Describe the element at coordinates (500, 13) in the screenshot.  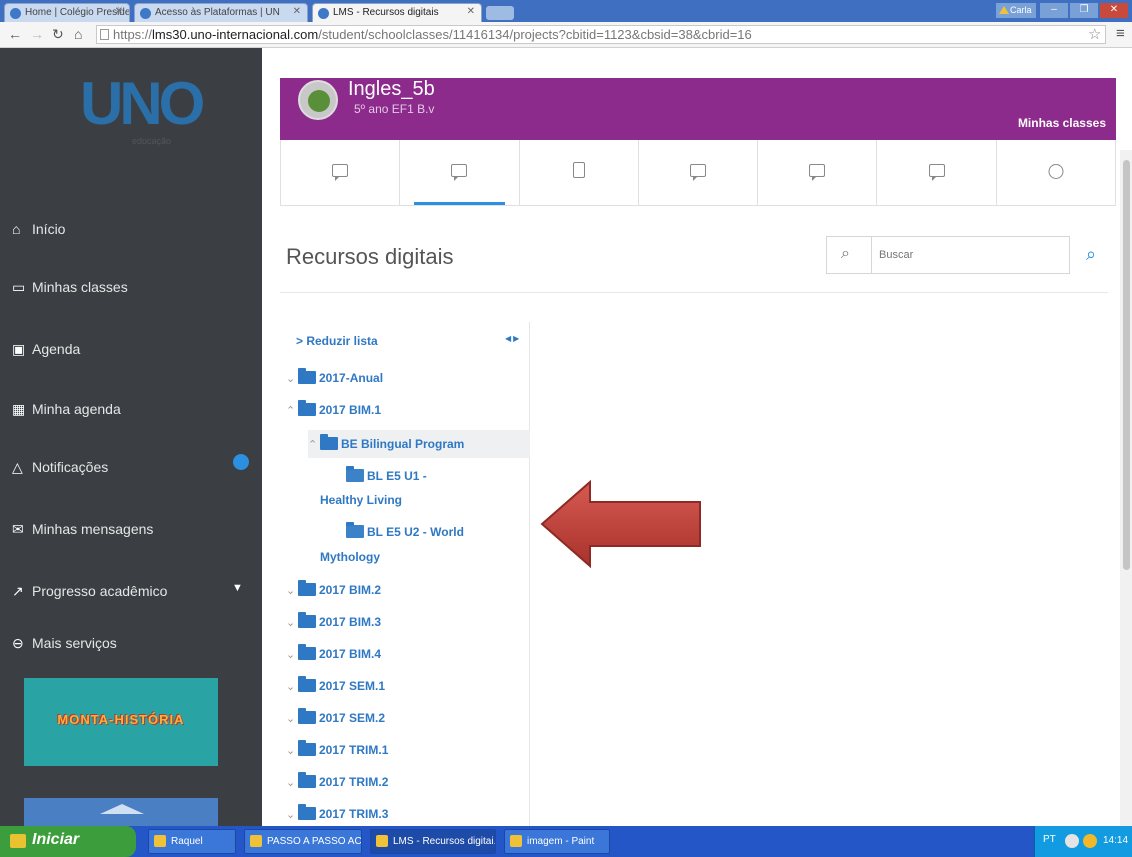
I see `new-tab-button` at that location.